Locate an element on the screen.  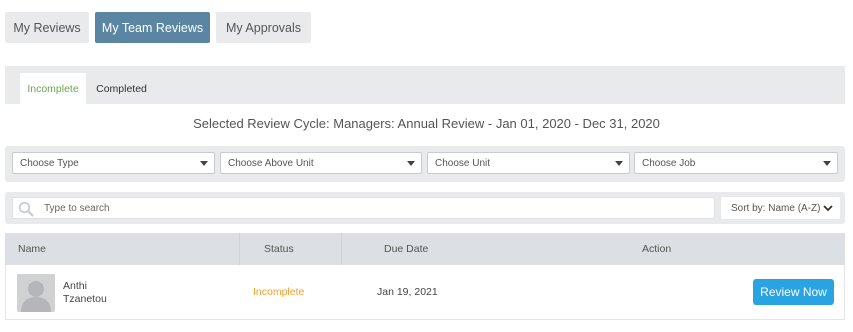
table-header: Name Status Due Date Action is located at coordinates (425, 249).